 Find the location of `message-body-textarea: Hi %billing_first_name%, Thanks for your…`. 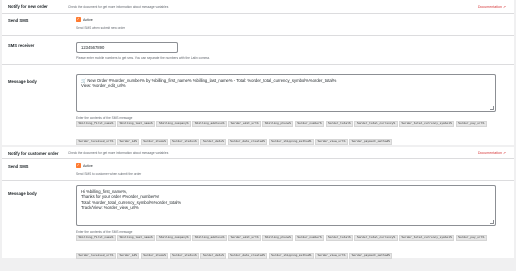

message-body-textarea: Hi %billing_first_name%, Thanks for your… is located at coordinates (286, 205).